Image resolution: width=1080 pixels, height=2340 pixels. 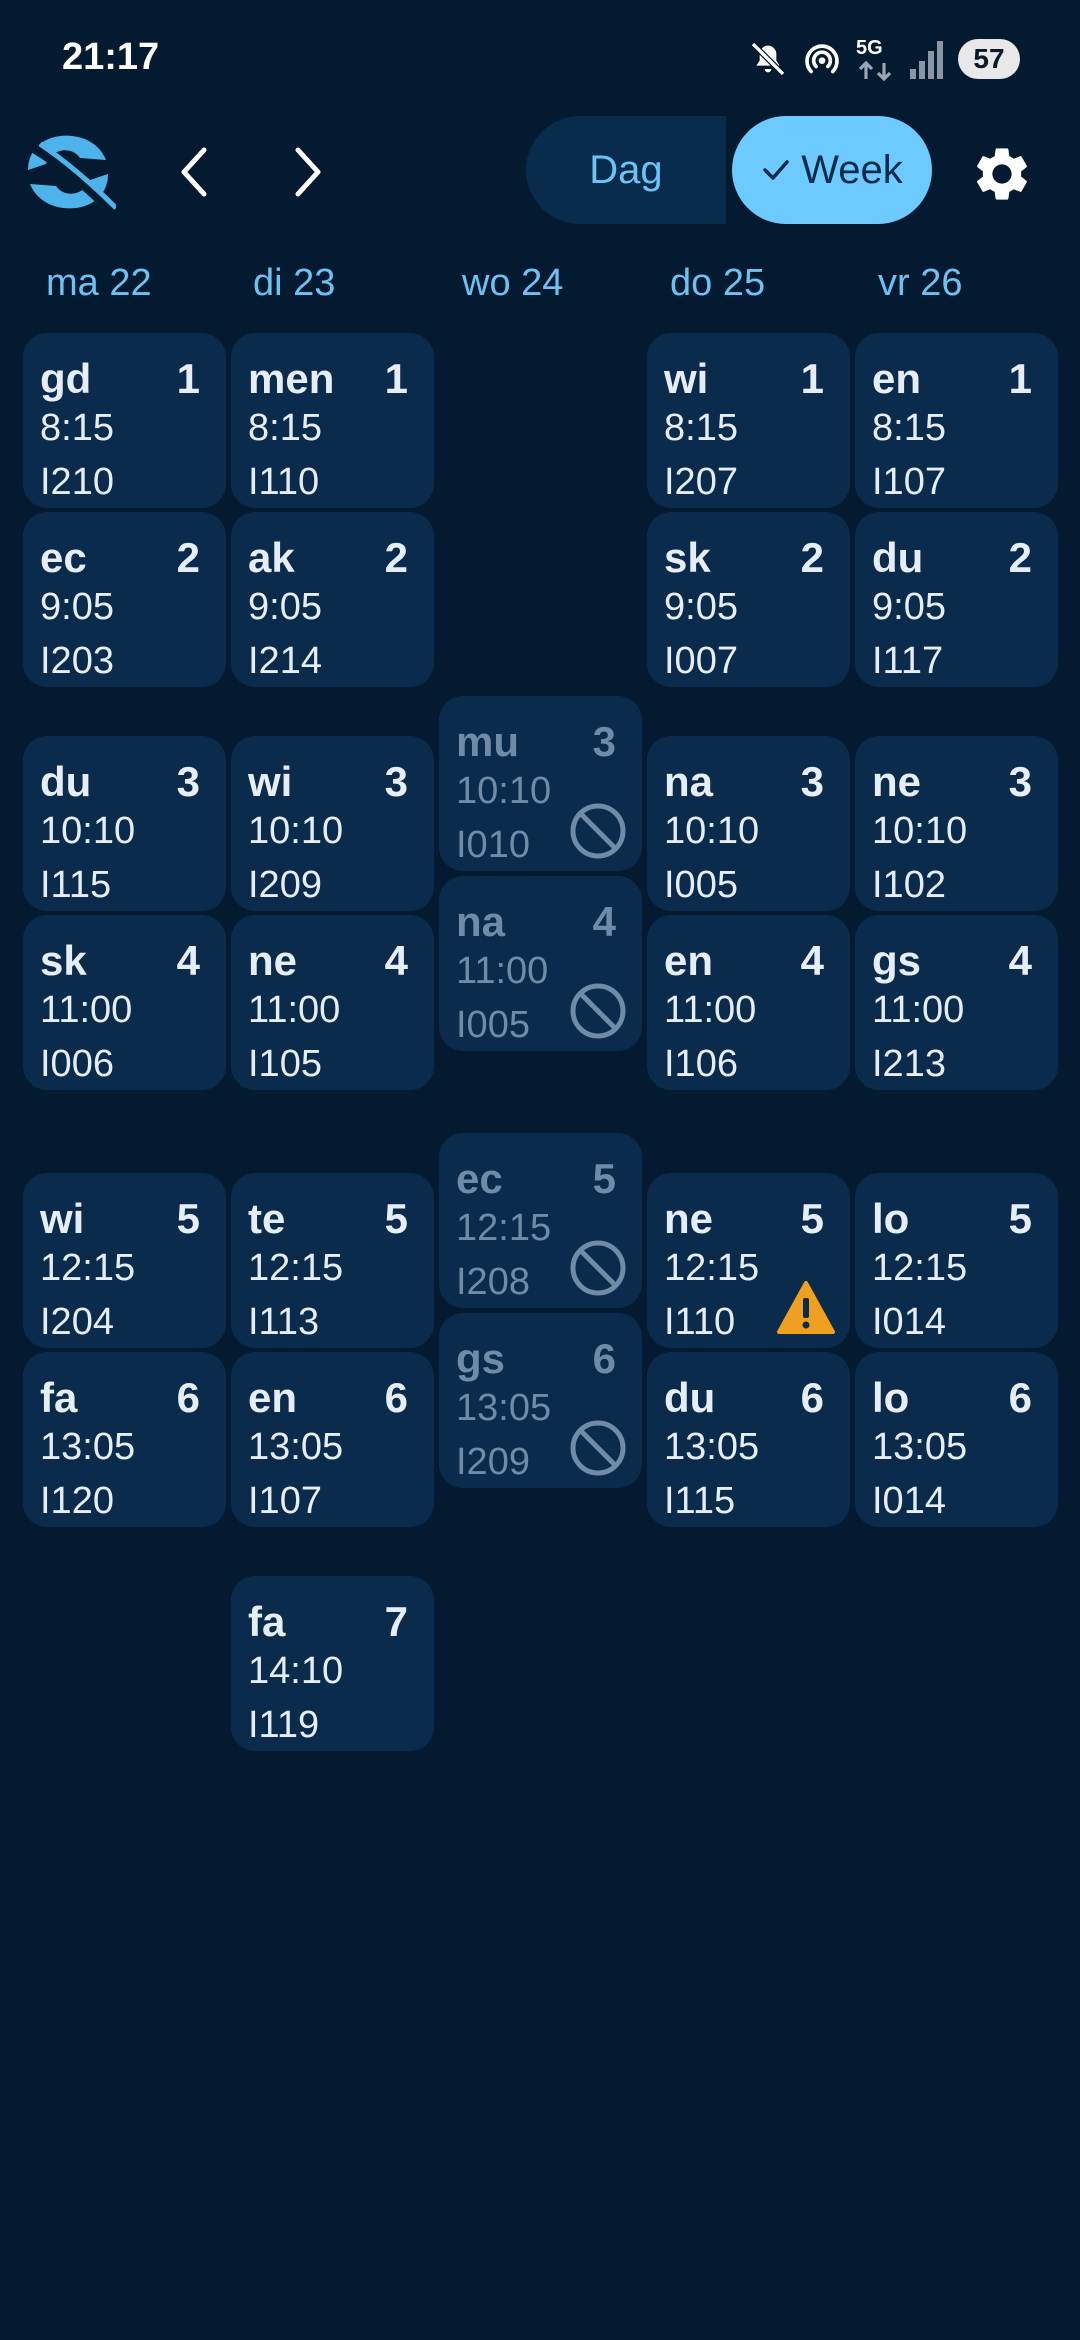 I want to click on lesson-subject: gs, so click(x=897, y=960).